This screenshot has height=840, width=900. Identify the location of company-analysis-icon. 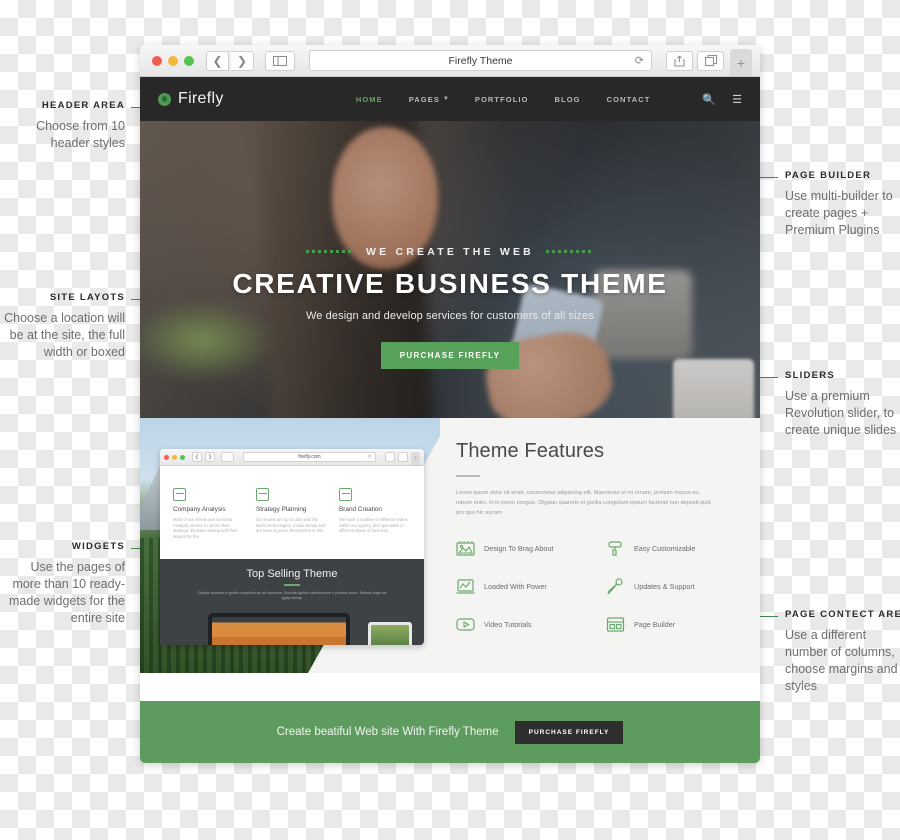
(179, 494).